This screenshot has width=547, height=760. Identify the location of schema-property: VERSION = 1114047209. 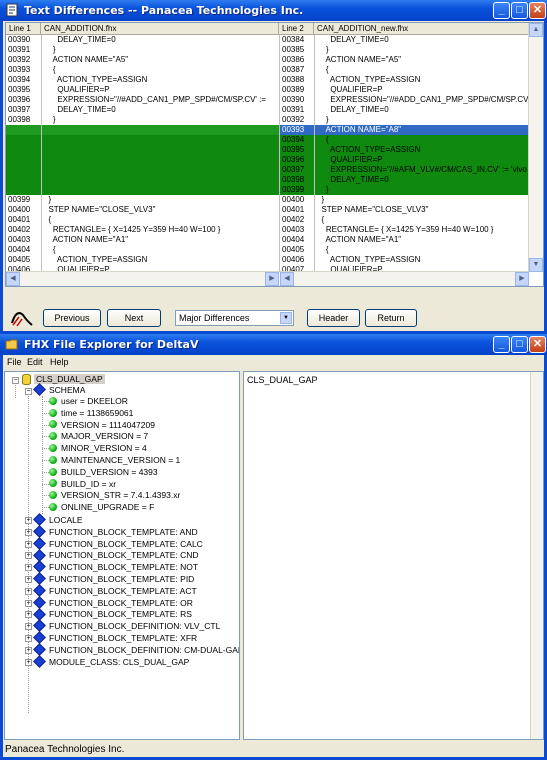
(102, 425).